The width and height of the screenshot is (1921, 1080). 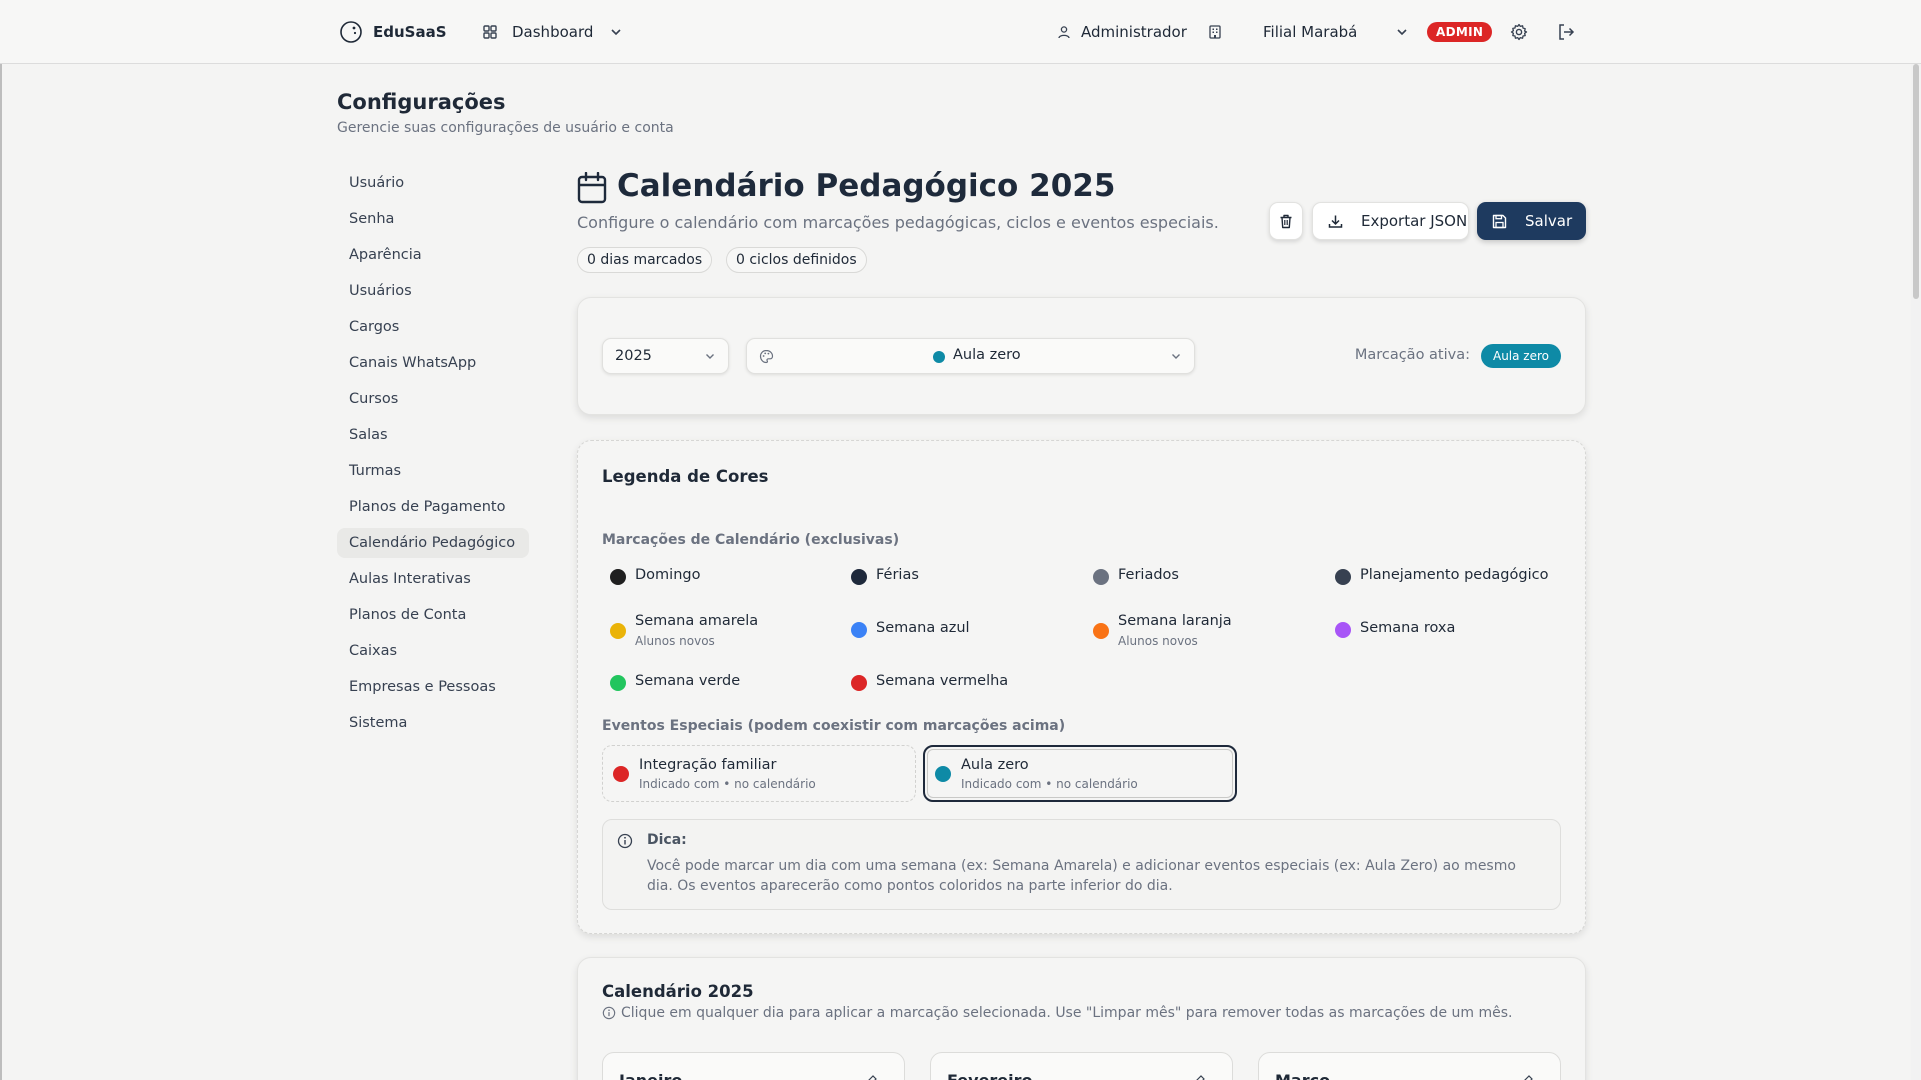 What do you see at coordinates (609, 1013) in the screenshot?
I see `info-icon` at bounding box center [609, 1013].